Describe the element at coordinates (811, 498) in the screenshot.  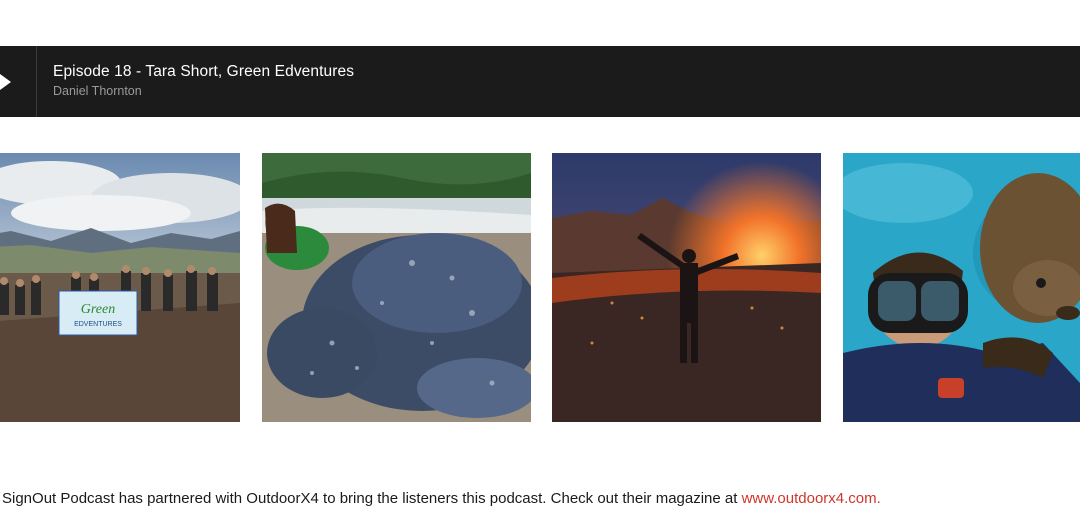
I see `outdoorx4-link: www.outdoorx4.com.` at that location.